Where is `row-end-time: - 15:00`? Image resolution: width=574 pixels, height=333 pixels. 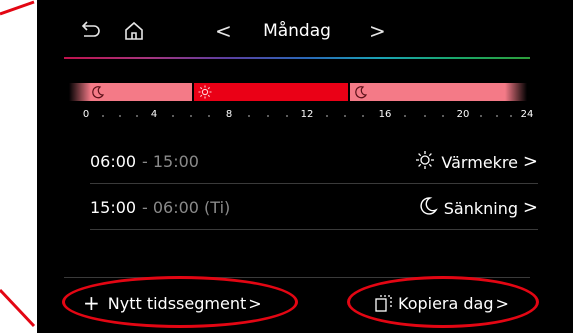
row-end-time: - 15:00 is located at coordinates (170, 161).